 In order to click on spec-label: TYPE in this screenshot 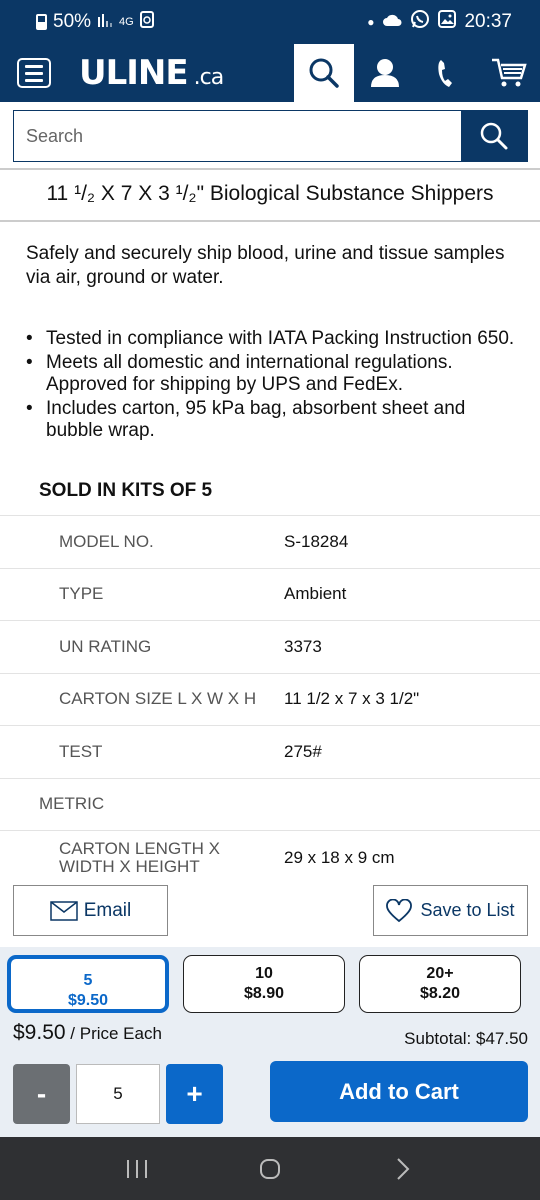, I will do `click(81, 594)`.